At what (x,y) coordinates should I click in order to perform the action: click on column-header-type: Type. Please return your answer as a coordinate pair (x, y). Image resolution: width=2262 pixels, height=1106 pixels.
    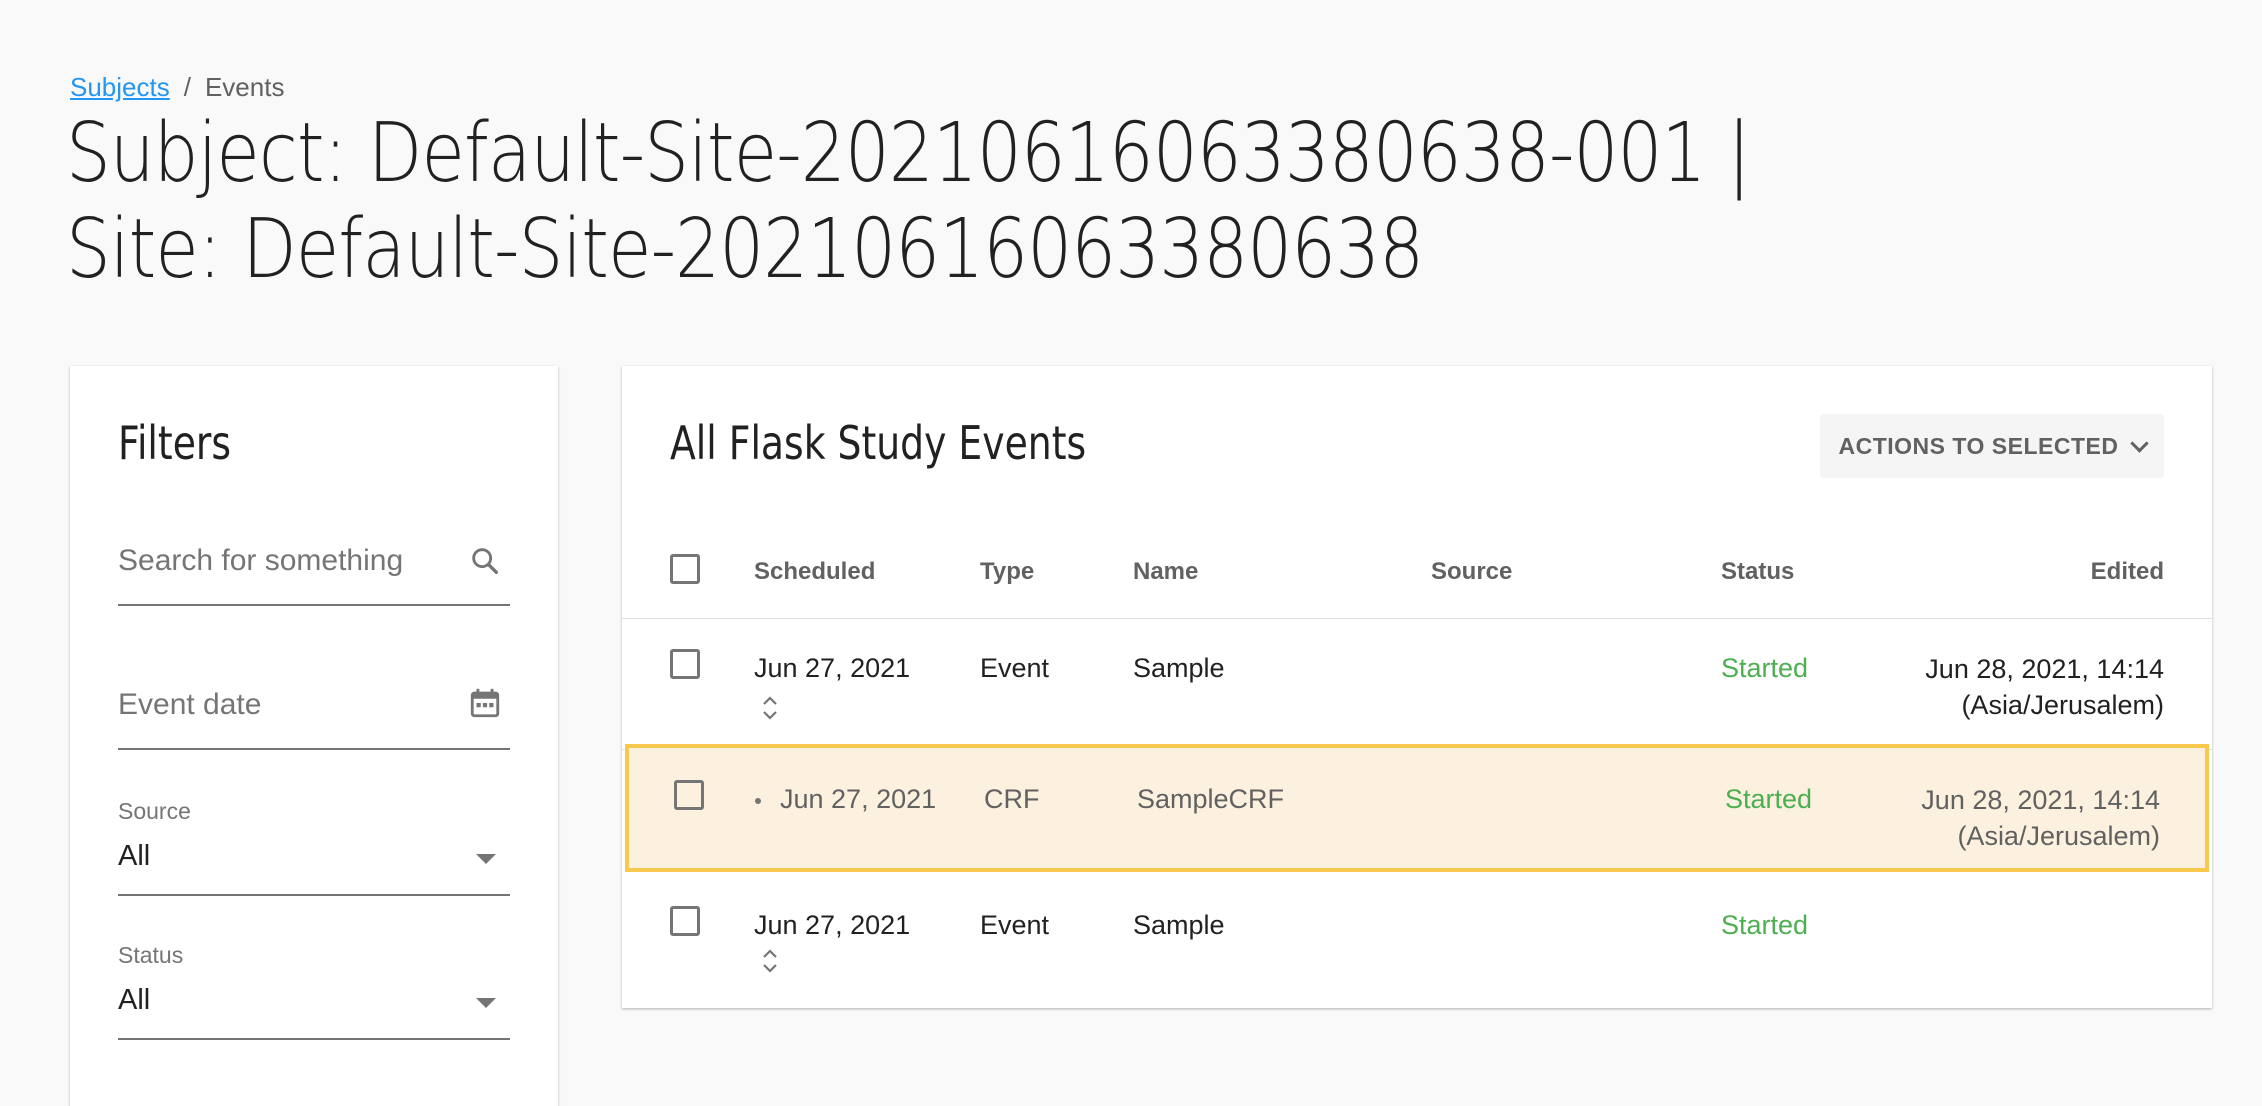
    Looking at the image, I should click on (1007, 572).